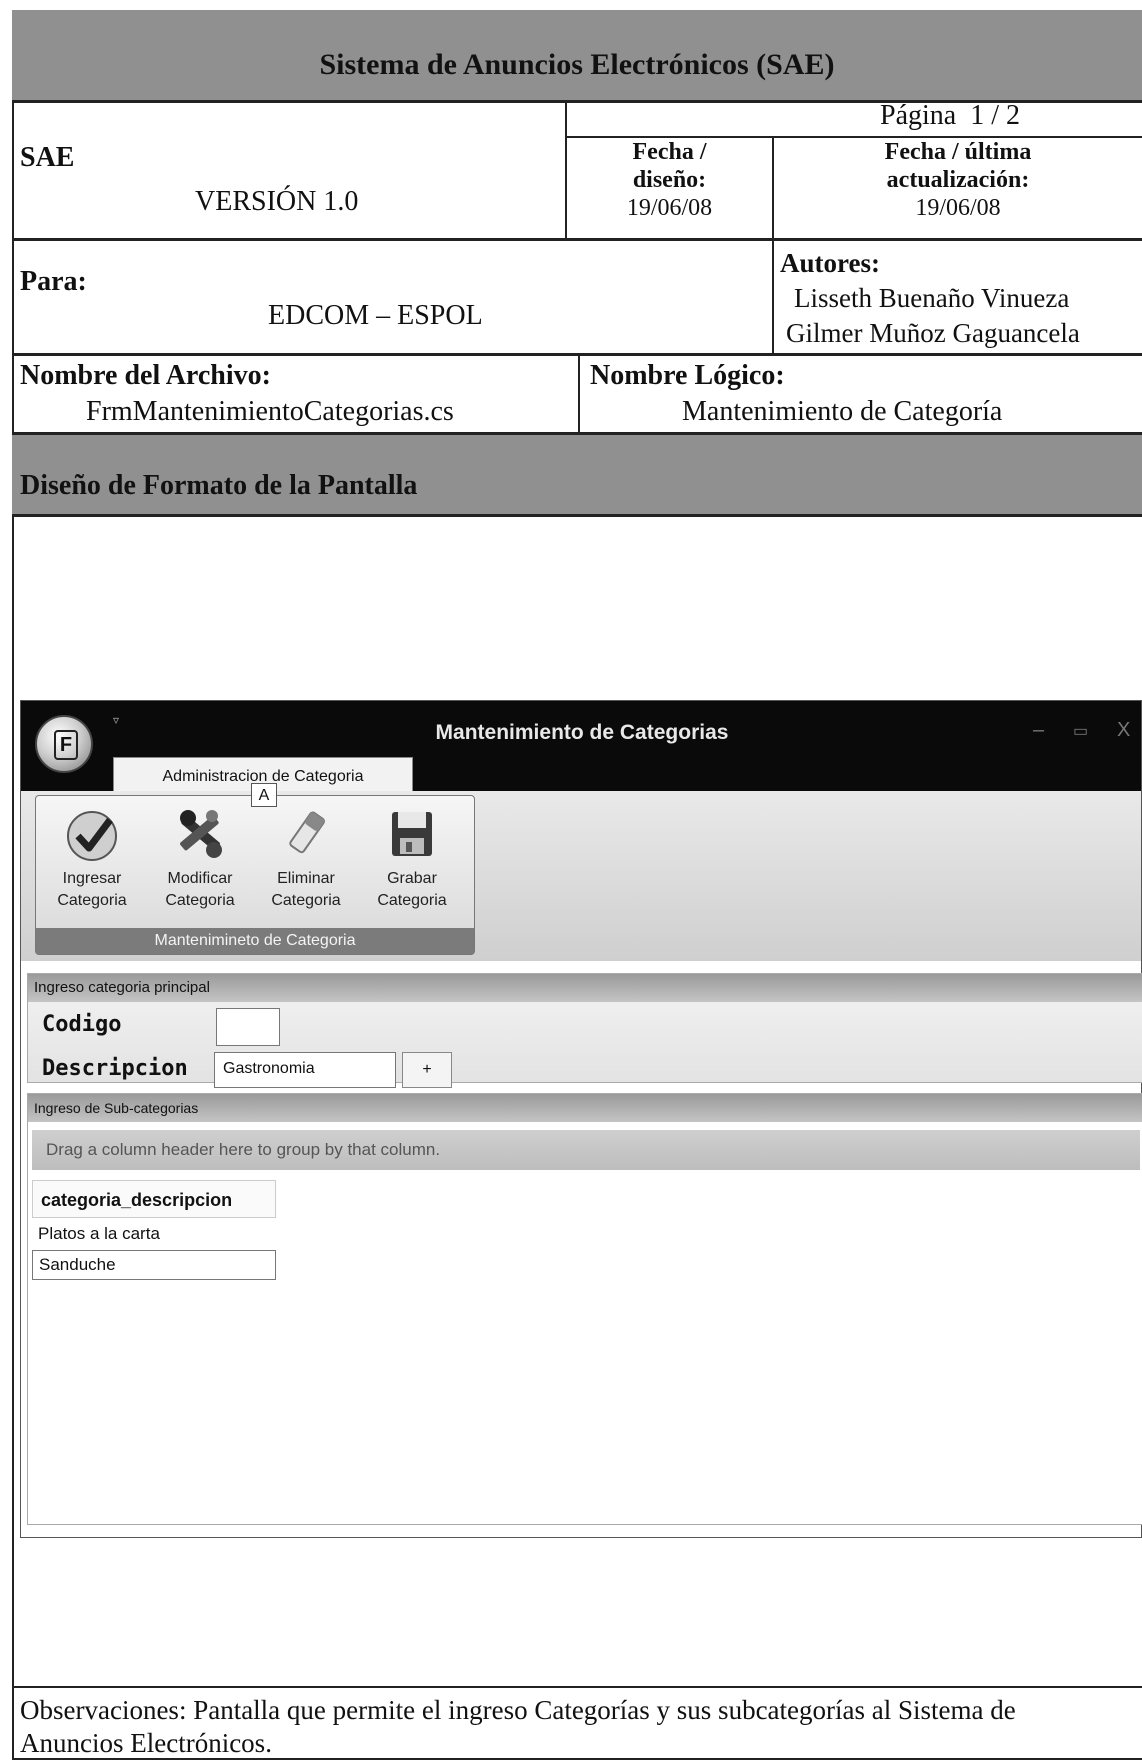  I want to click on eliminar-line1: Eliminar, so click(306, 878).